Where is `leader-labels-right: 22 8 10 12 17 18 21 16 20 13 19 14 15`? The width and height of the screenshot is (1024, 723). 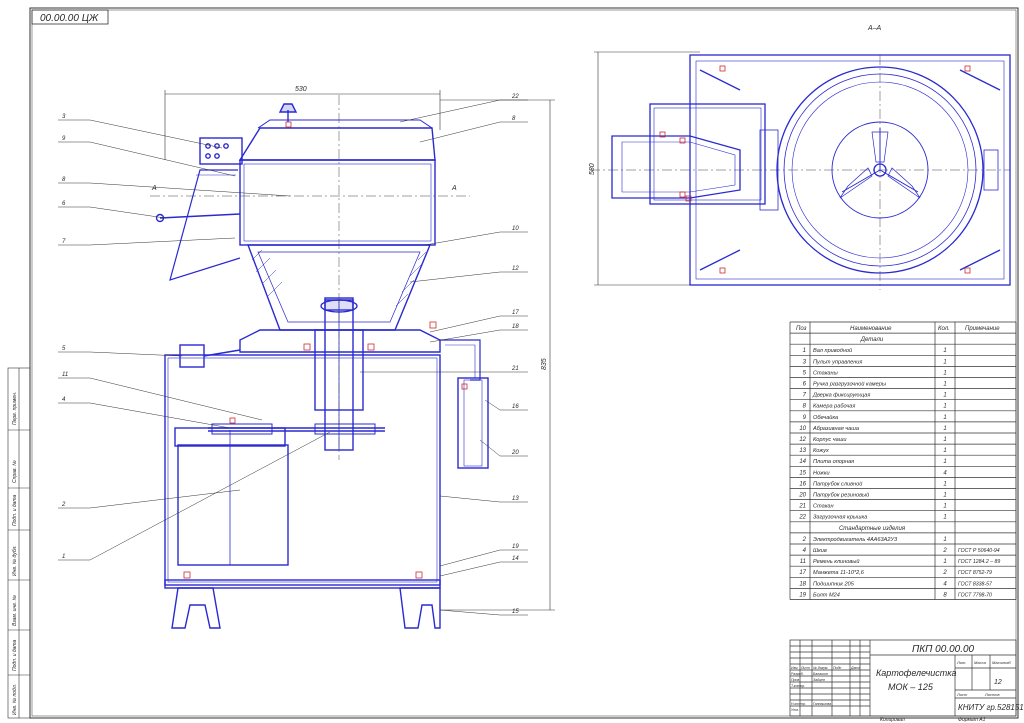
leader-labels-right: 22 8 10 12 17 18 21 16 20 13 19 14 15 is located at coordinates (515, 354).